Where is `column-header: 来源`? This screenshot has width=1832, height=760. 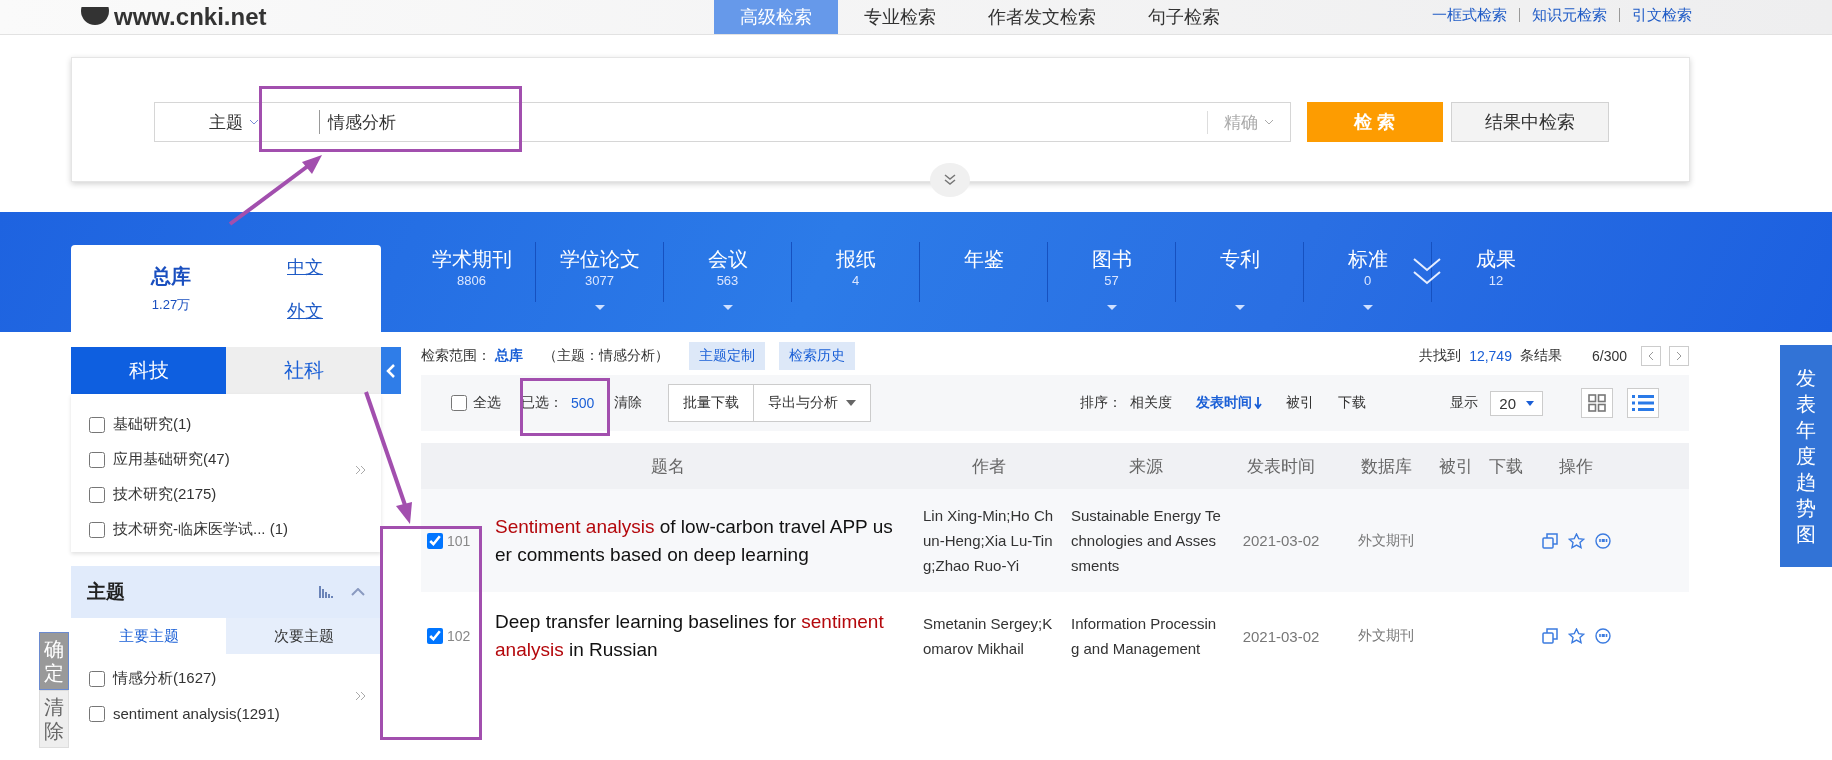 column-header: 来源 is located at coordinates (1146, 466).